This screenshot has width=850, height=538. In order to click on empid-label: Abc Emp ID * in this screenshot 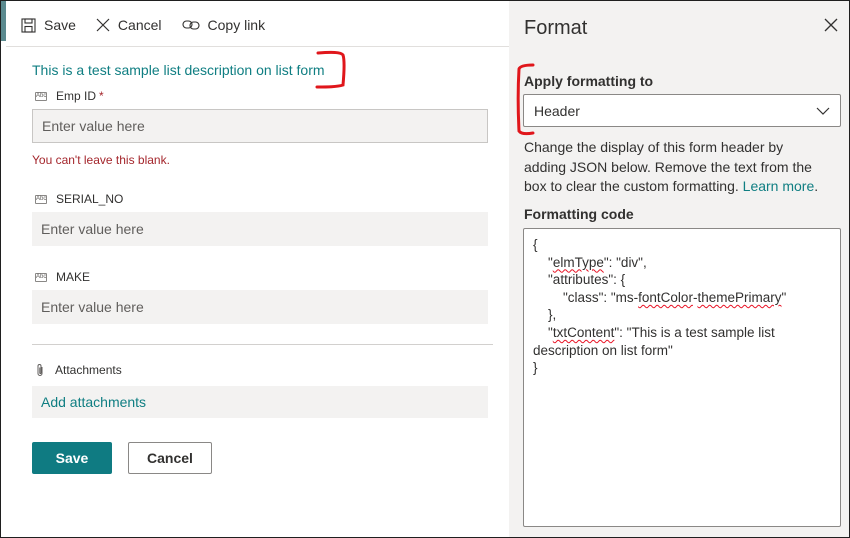, I will do `click(69, 96)`.